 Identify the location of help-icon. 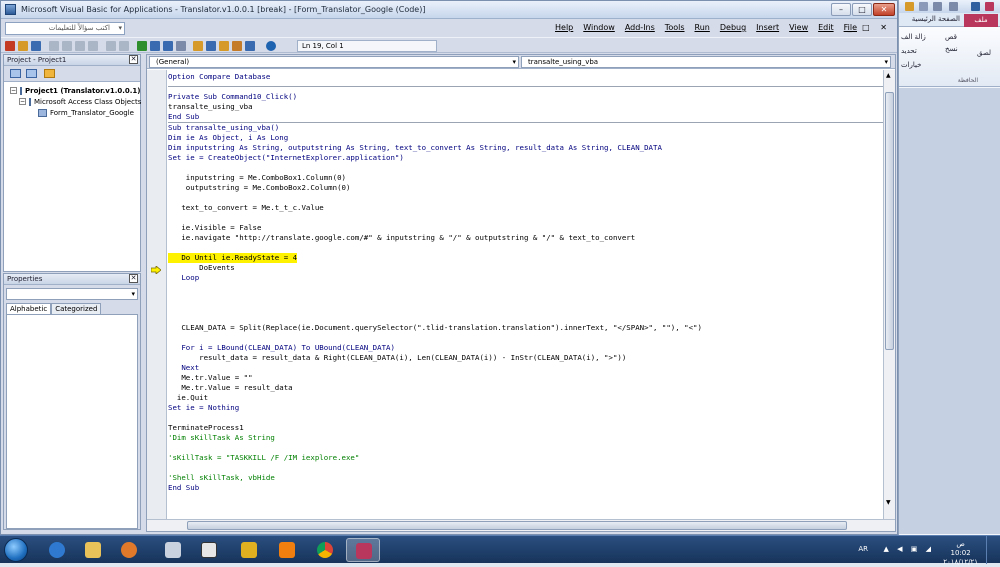
(250, 46).